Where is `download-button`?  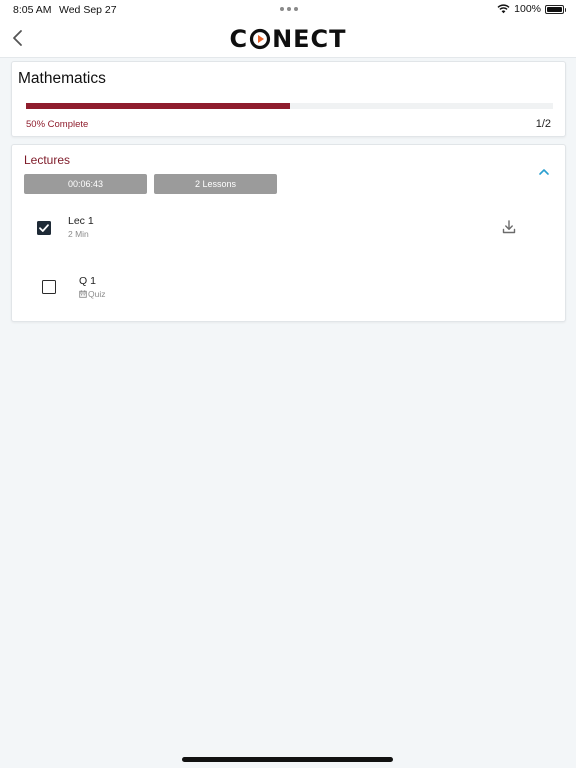 download-button is located at coordinates (509, 227).